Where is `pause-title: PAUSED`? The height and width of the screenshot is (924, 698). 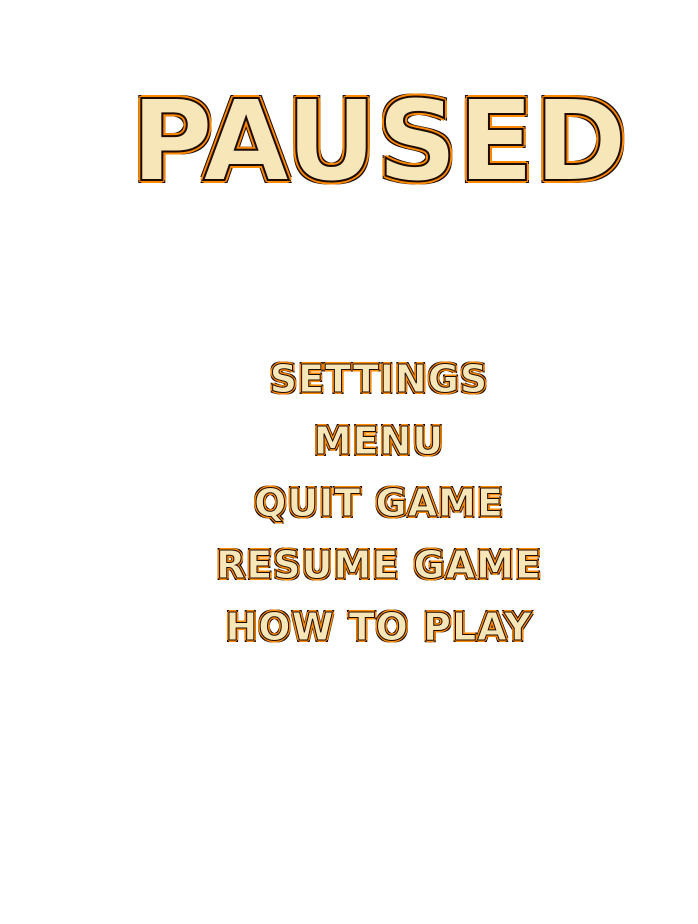 pause-title: PAUSED is located at coordinates (379, 142).